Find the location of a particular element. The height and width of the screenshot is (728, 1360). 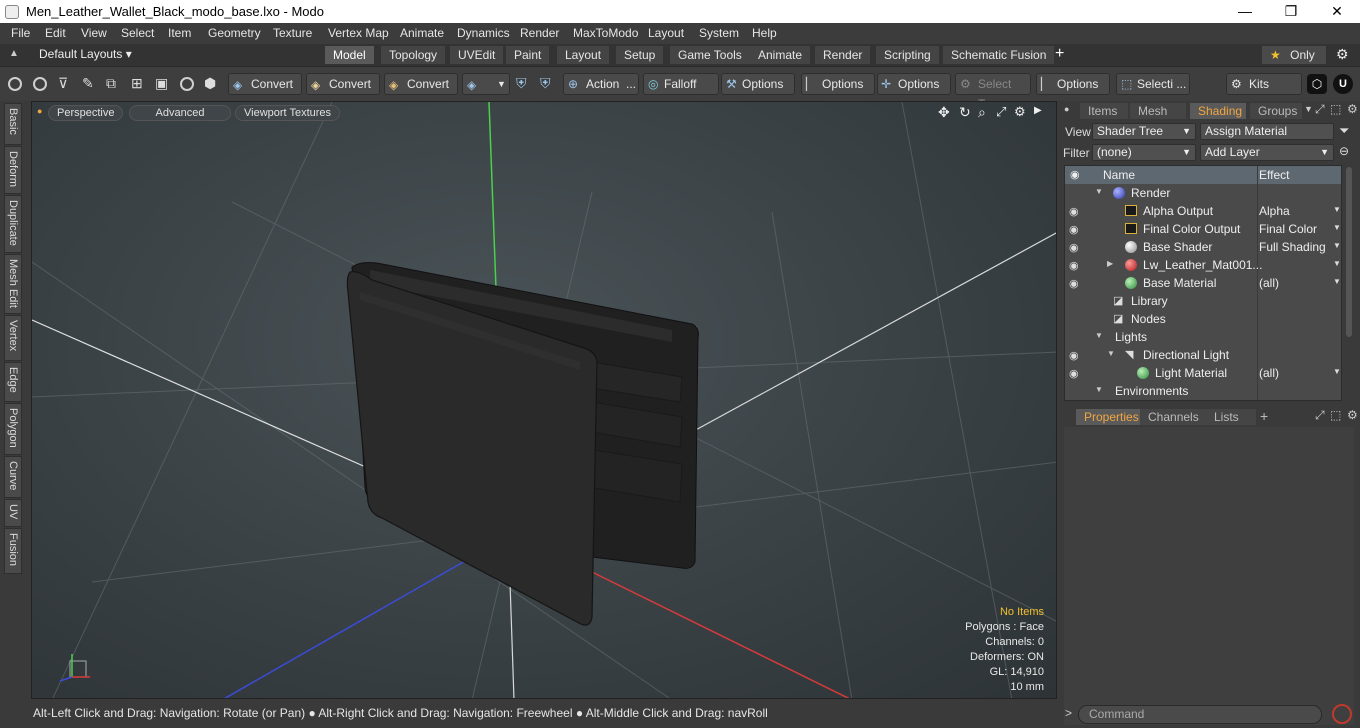

maximize-button: ❐ is located at coordinates (1291, 11).